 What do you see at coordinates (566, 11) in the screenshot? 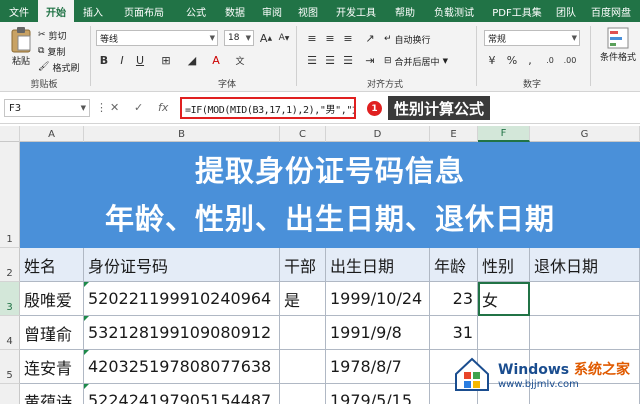
I see `tab-team: 团队` at bounding box center [566, 11].